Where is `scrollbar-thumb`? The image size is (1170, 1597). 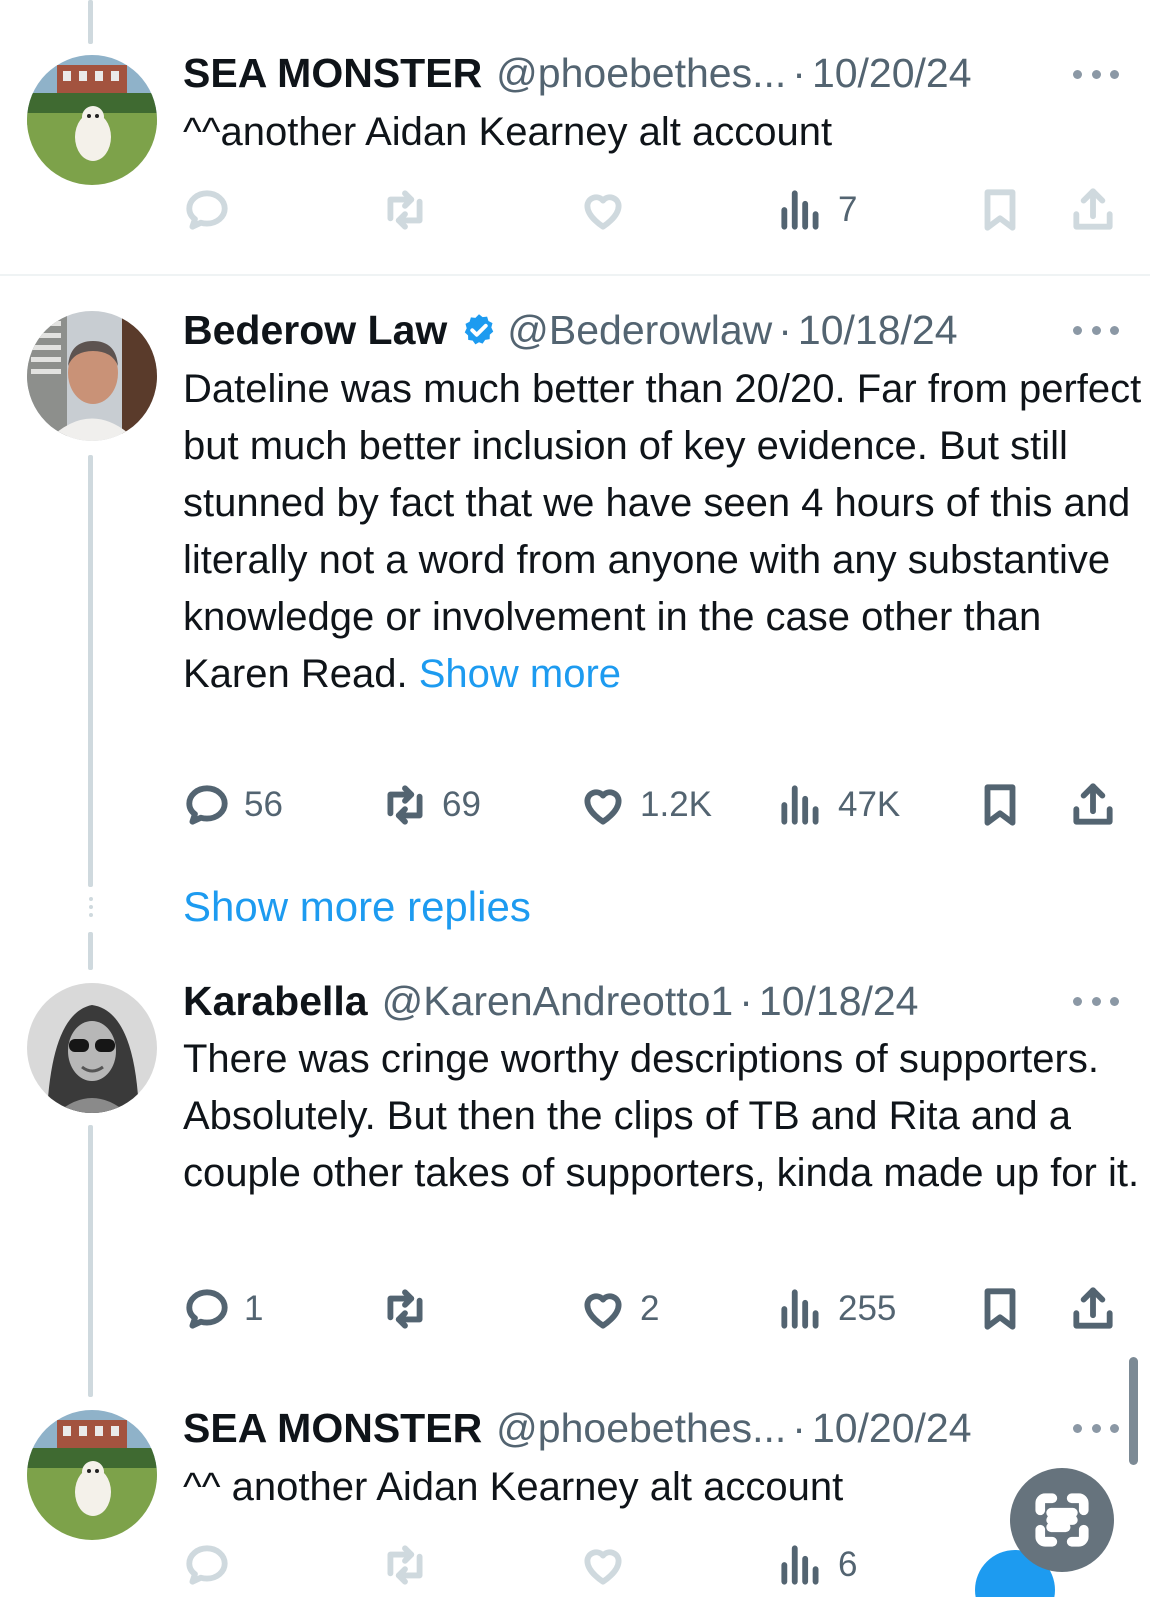 scrollbar-thumb is located at coordinates (1133, 1411).